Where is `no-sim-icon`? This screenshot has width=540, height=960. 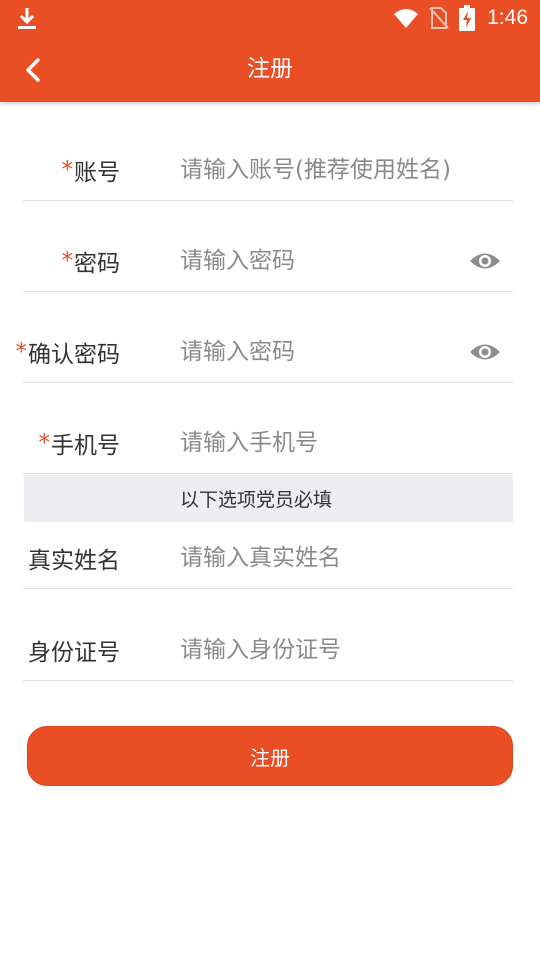
no-sim-icon is located at coordinates (439, 18).